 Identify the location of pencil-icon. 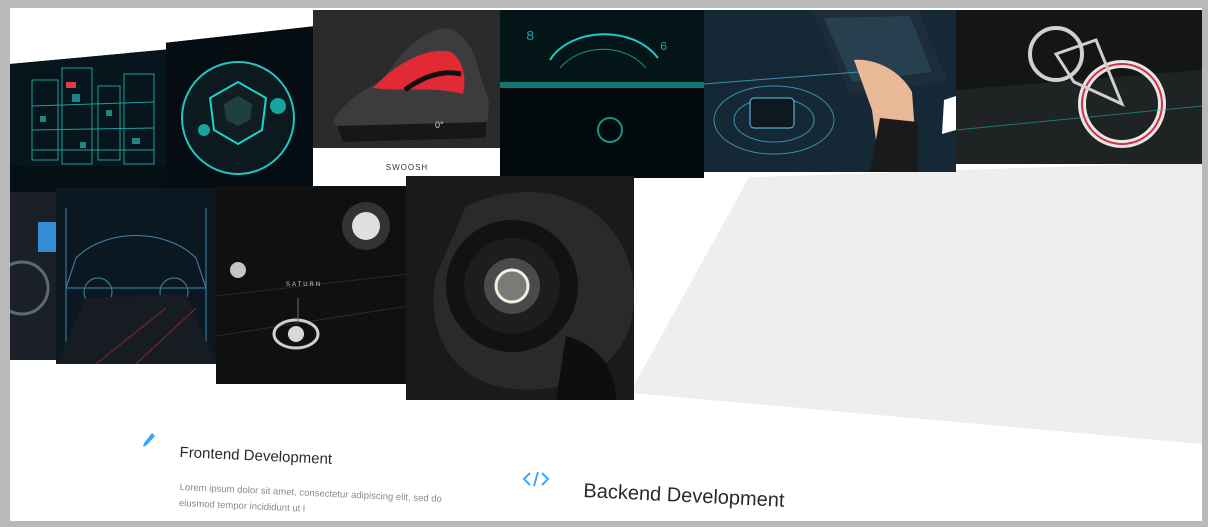
(149, 440).